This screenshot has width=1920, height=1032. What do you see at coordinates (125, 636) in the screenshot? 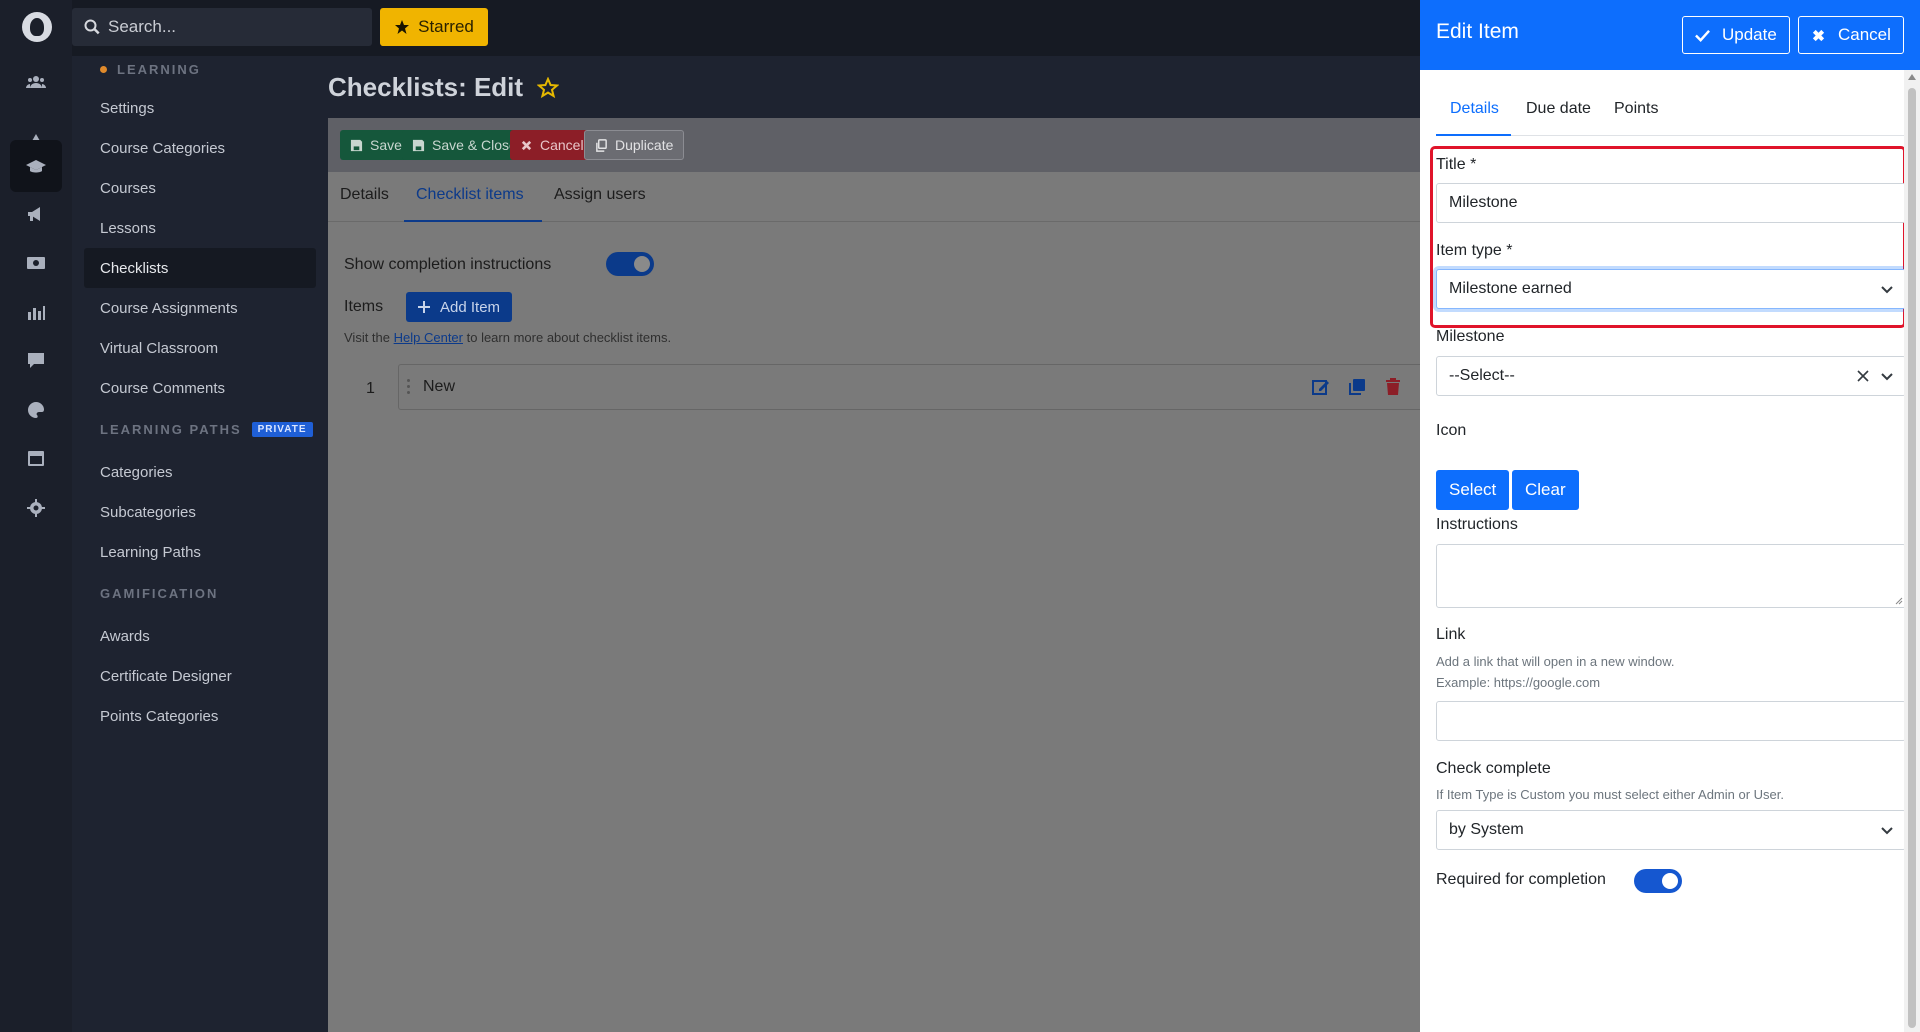
I see `sidebar-item-label: Awards` at bounding box center [125, 636].